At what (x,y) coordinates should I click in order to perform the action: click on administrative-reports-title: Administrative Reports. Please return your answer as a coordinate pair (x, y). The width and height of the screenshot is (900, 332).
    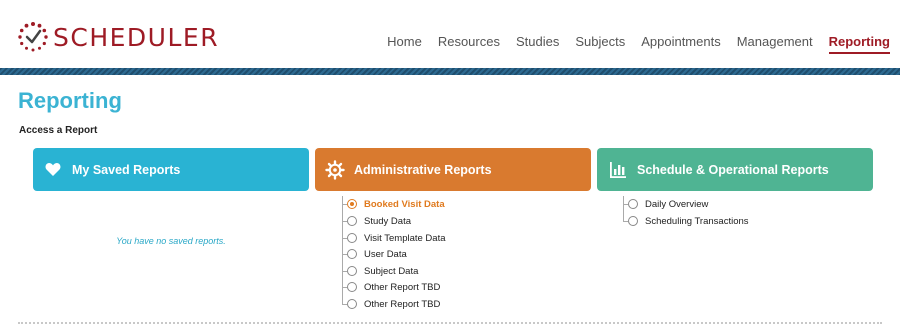
    Looking at the image, I should click on (423, 169).